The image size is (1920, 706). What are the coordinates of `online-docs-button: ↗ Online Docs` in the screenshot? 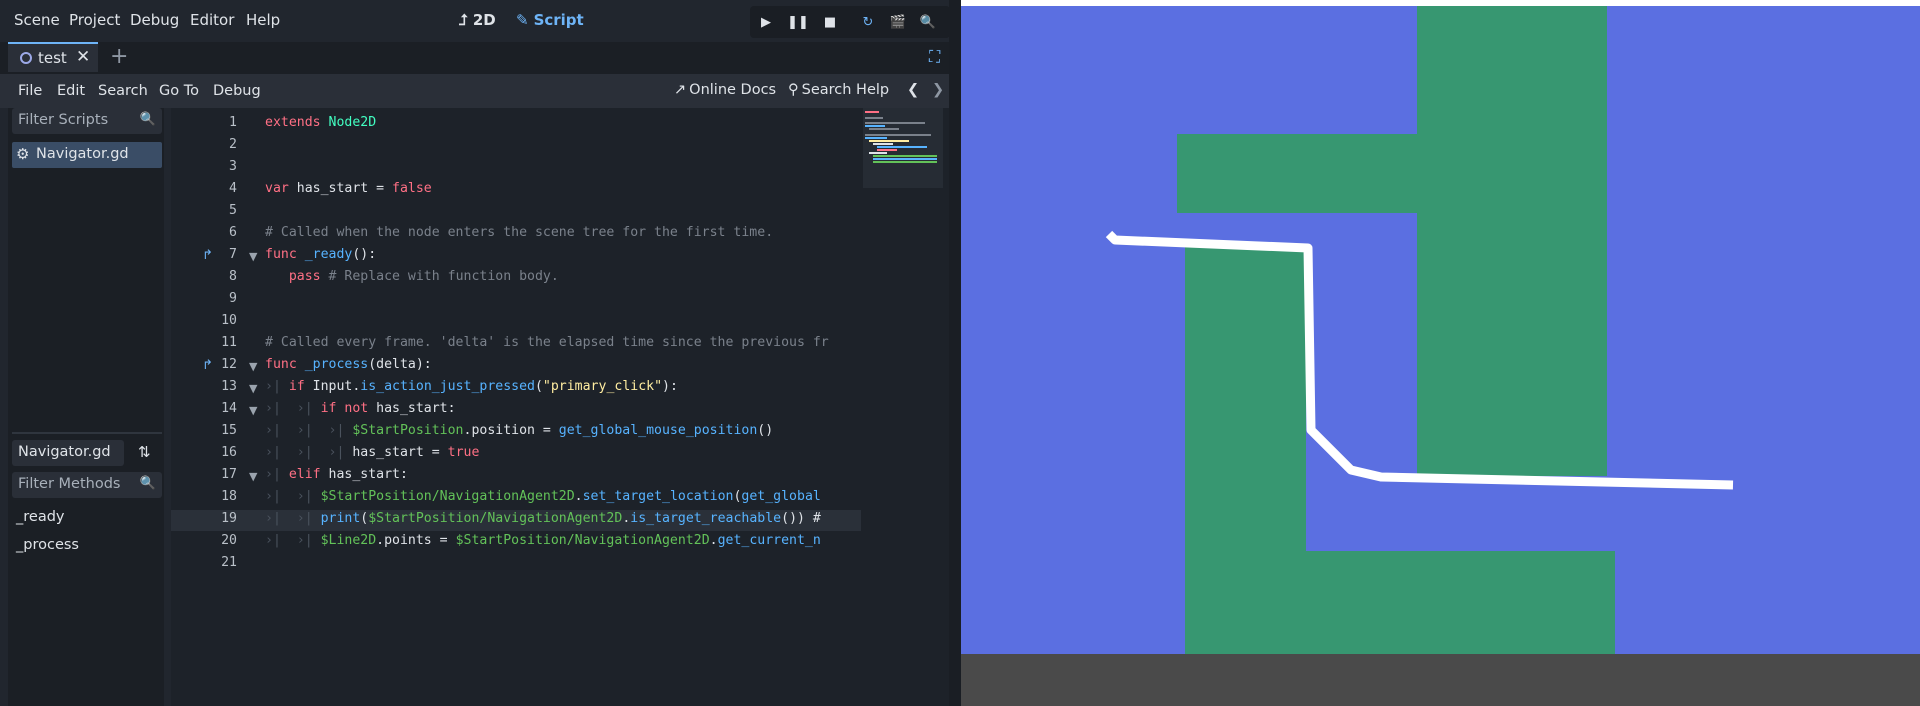 It's located at (725, 90).